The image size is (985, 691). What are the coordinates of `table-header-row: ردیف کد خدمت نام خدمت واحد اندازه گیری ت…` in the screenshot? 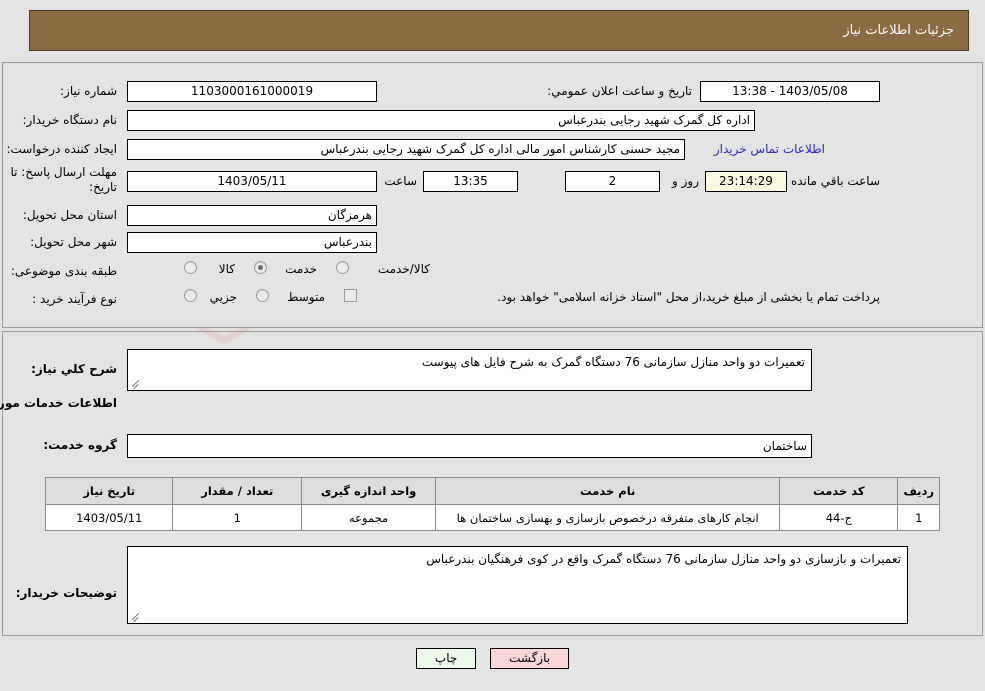 It's located at (492, 491).